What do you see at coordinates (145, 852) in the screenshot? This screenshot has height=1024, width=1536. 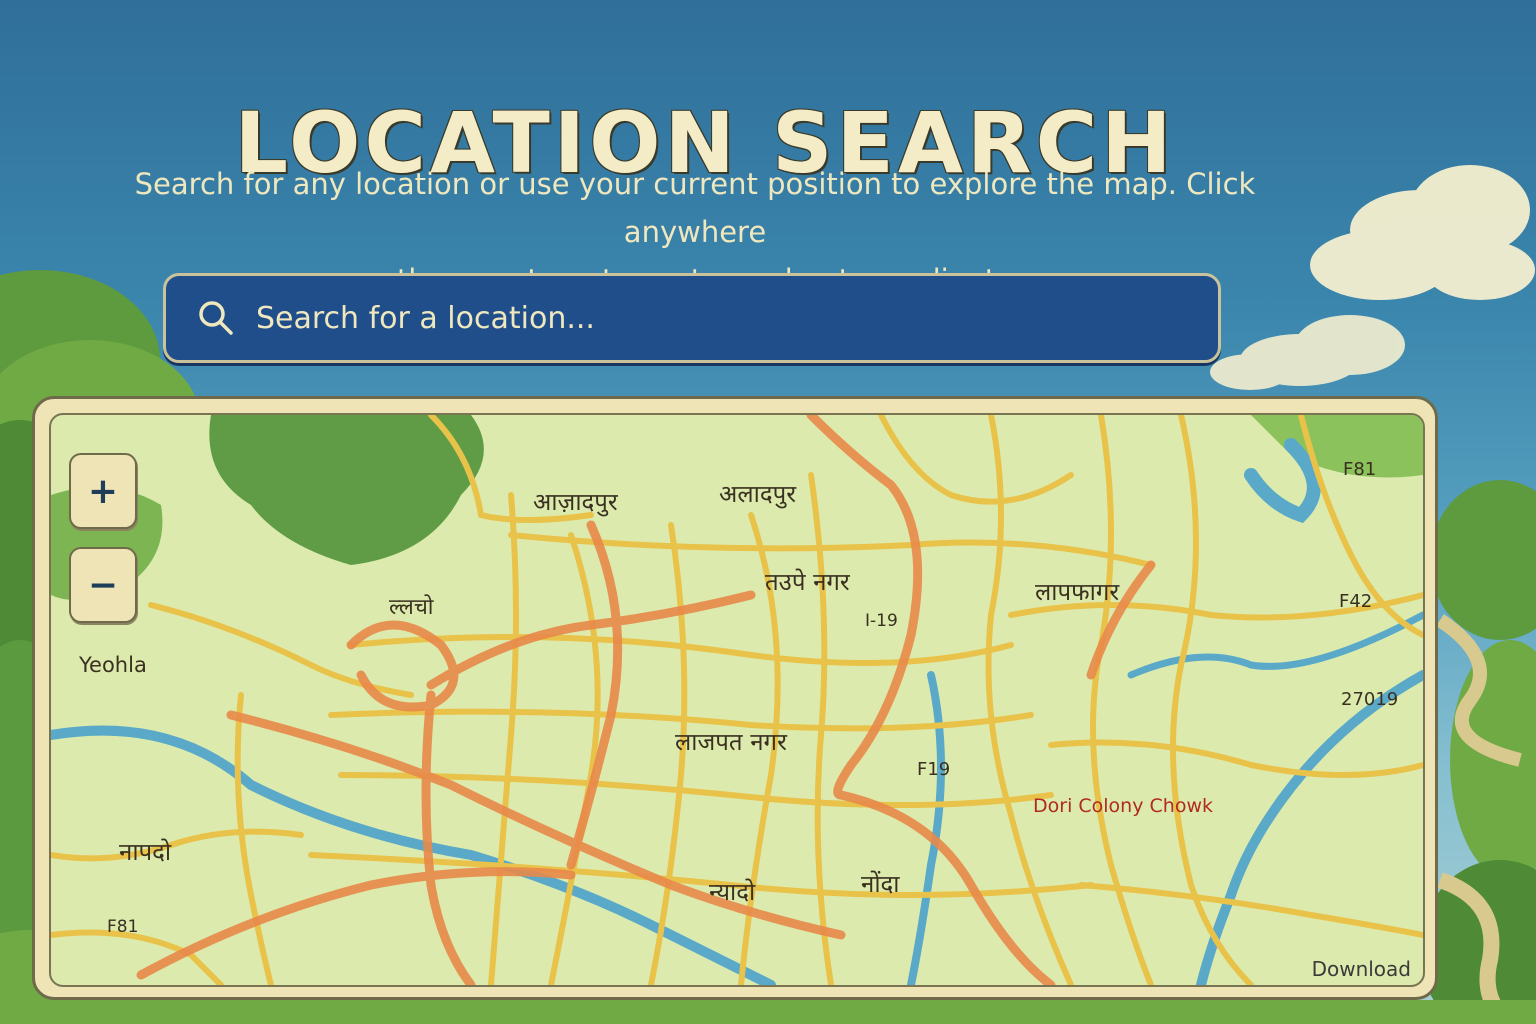 I see `map-label-naapdo: नापदो` at bounding box center [145, 852].